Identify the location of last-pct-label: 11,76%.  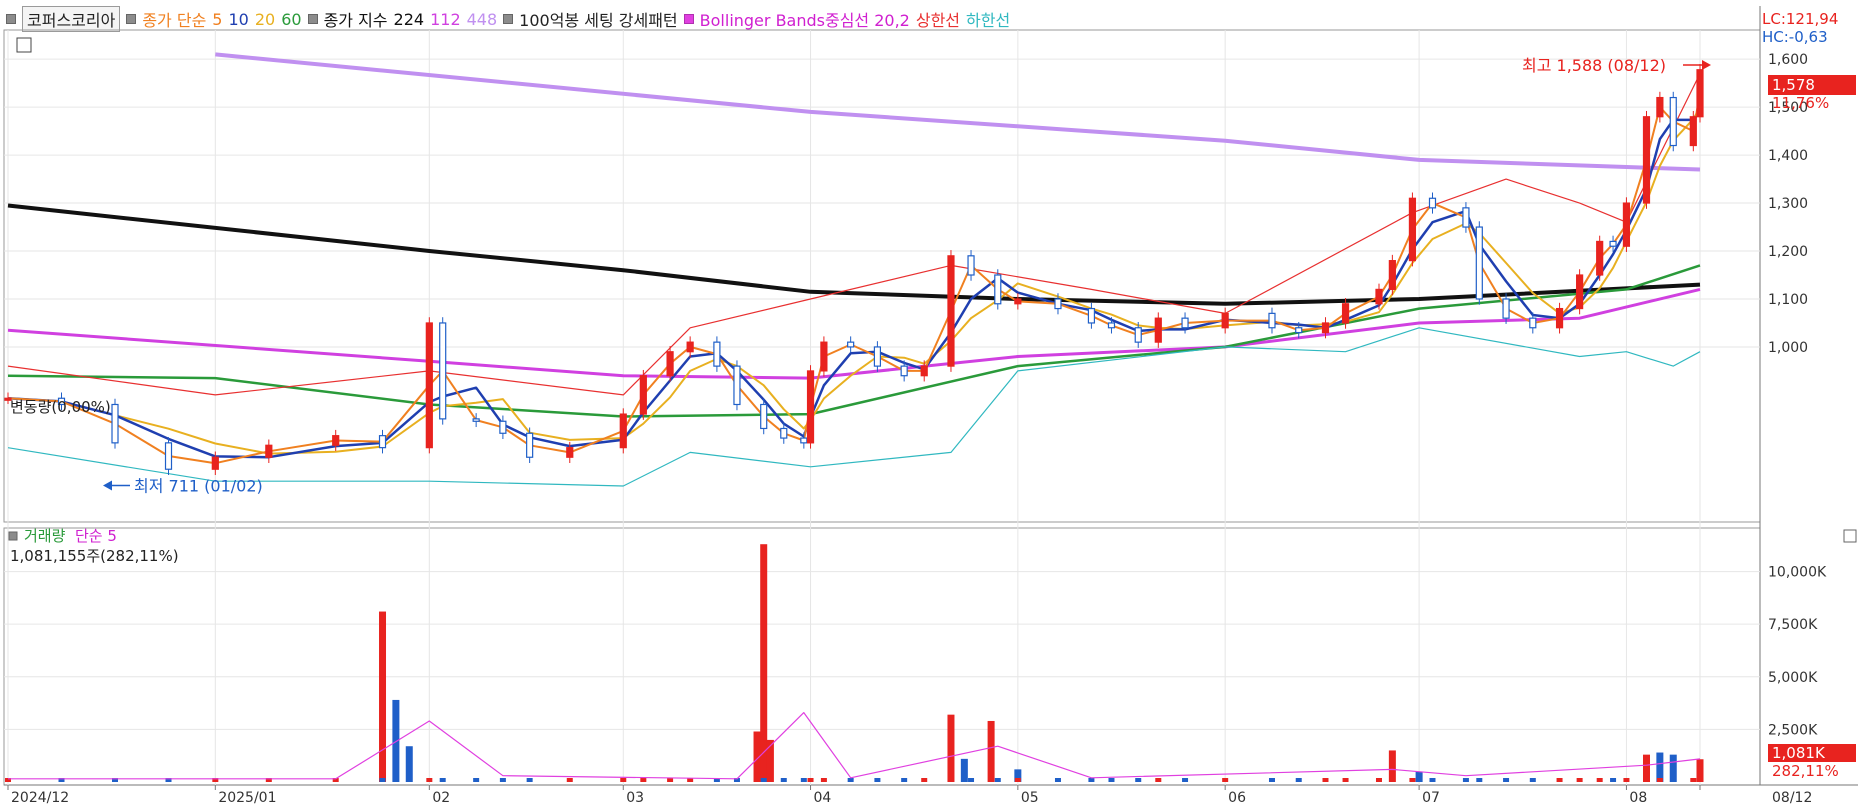
(1800, 103).